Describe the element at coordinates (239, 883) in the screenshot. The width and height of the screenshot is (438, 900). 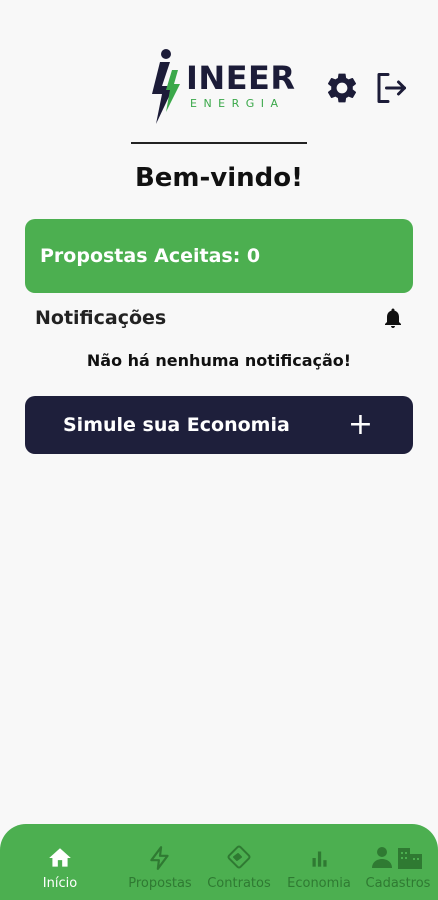
I see `nav-label-contratos: Contratos` at that location.